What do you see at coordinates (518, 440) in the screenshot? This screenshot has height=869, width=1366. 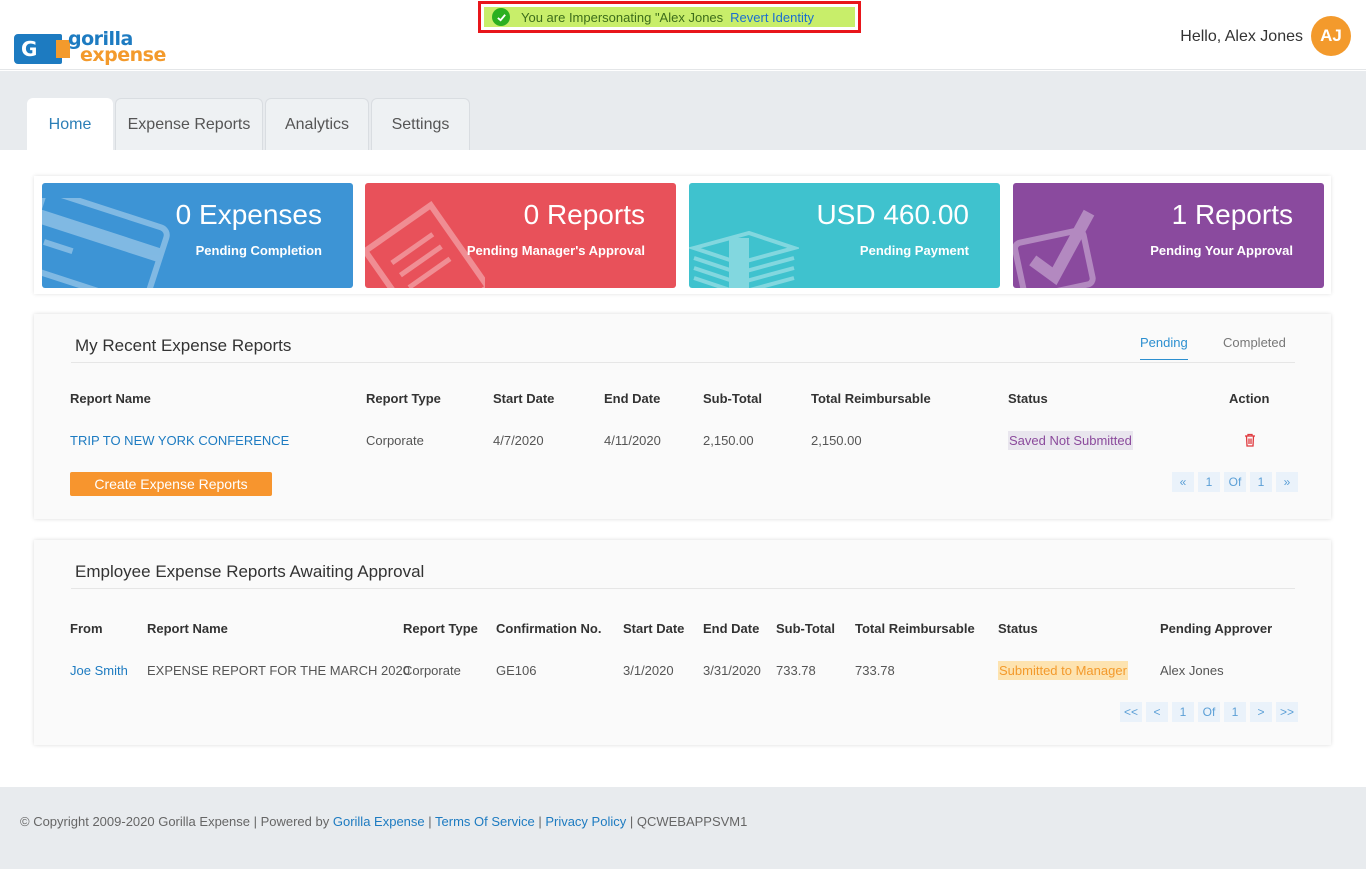 I see `start-date: 4/7/2020` at bounding box center [518, 440].